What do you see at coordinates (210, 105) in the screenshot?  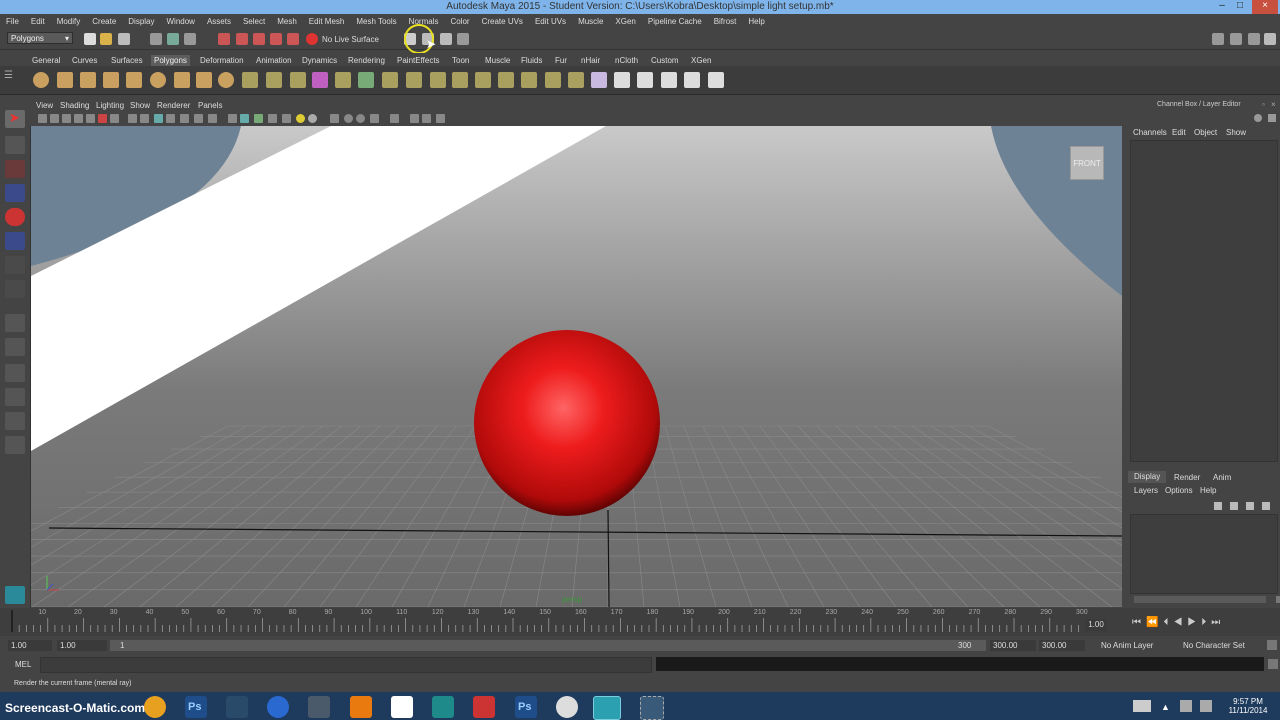 I see `viewport-menu-panels: Panels` at bounding box center [210, 105].